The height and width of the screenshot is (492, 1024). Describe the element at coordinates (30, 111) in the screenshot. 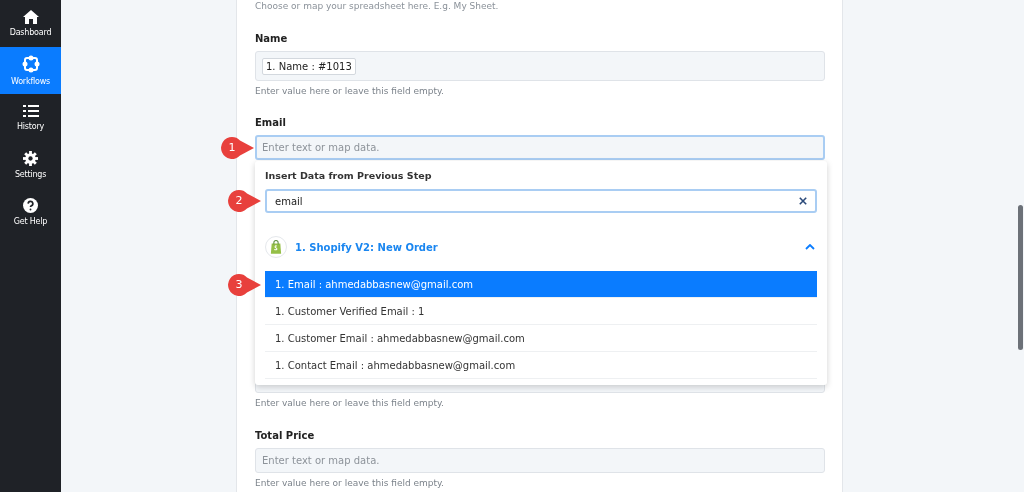

I see `list-icon` at that location.